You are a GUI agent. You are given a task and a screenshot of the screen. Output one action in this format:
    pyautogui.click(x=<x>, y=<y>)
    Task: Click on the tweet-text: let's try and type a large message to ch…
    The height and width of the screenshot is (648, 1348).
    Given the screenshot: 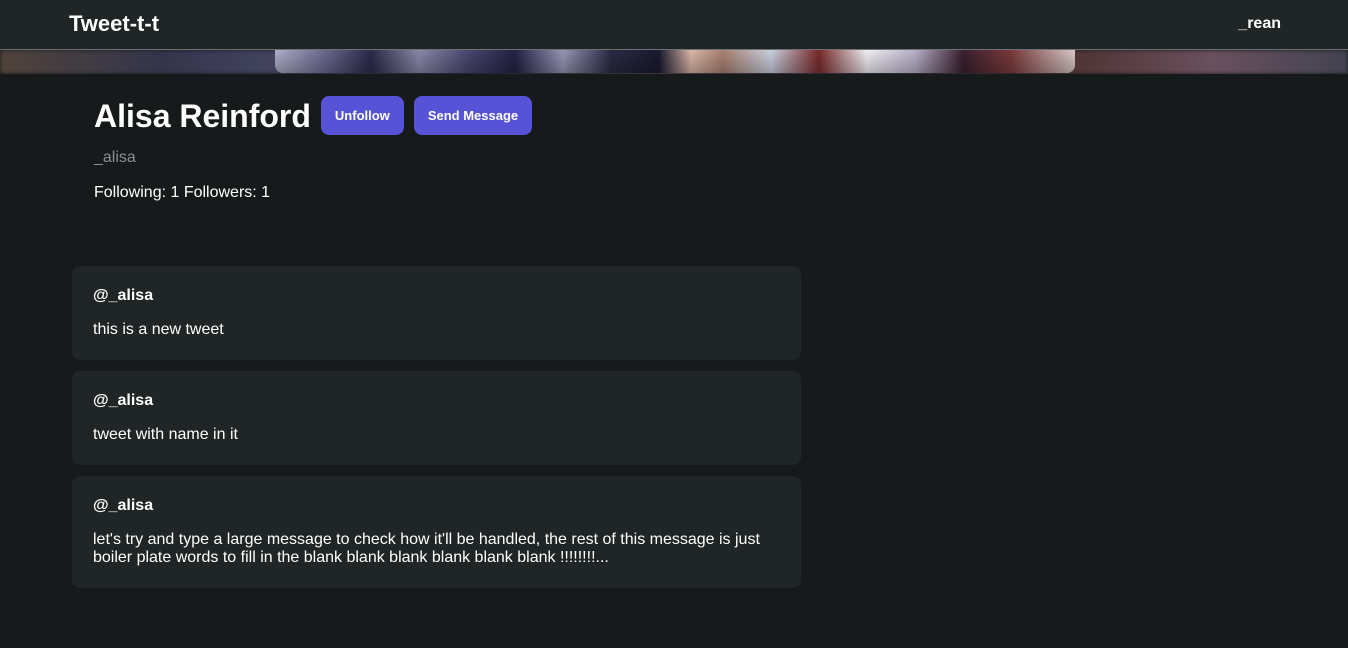 What is the action you would take?
    pyautogui.click(x=426, y=548)
    